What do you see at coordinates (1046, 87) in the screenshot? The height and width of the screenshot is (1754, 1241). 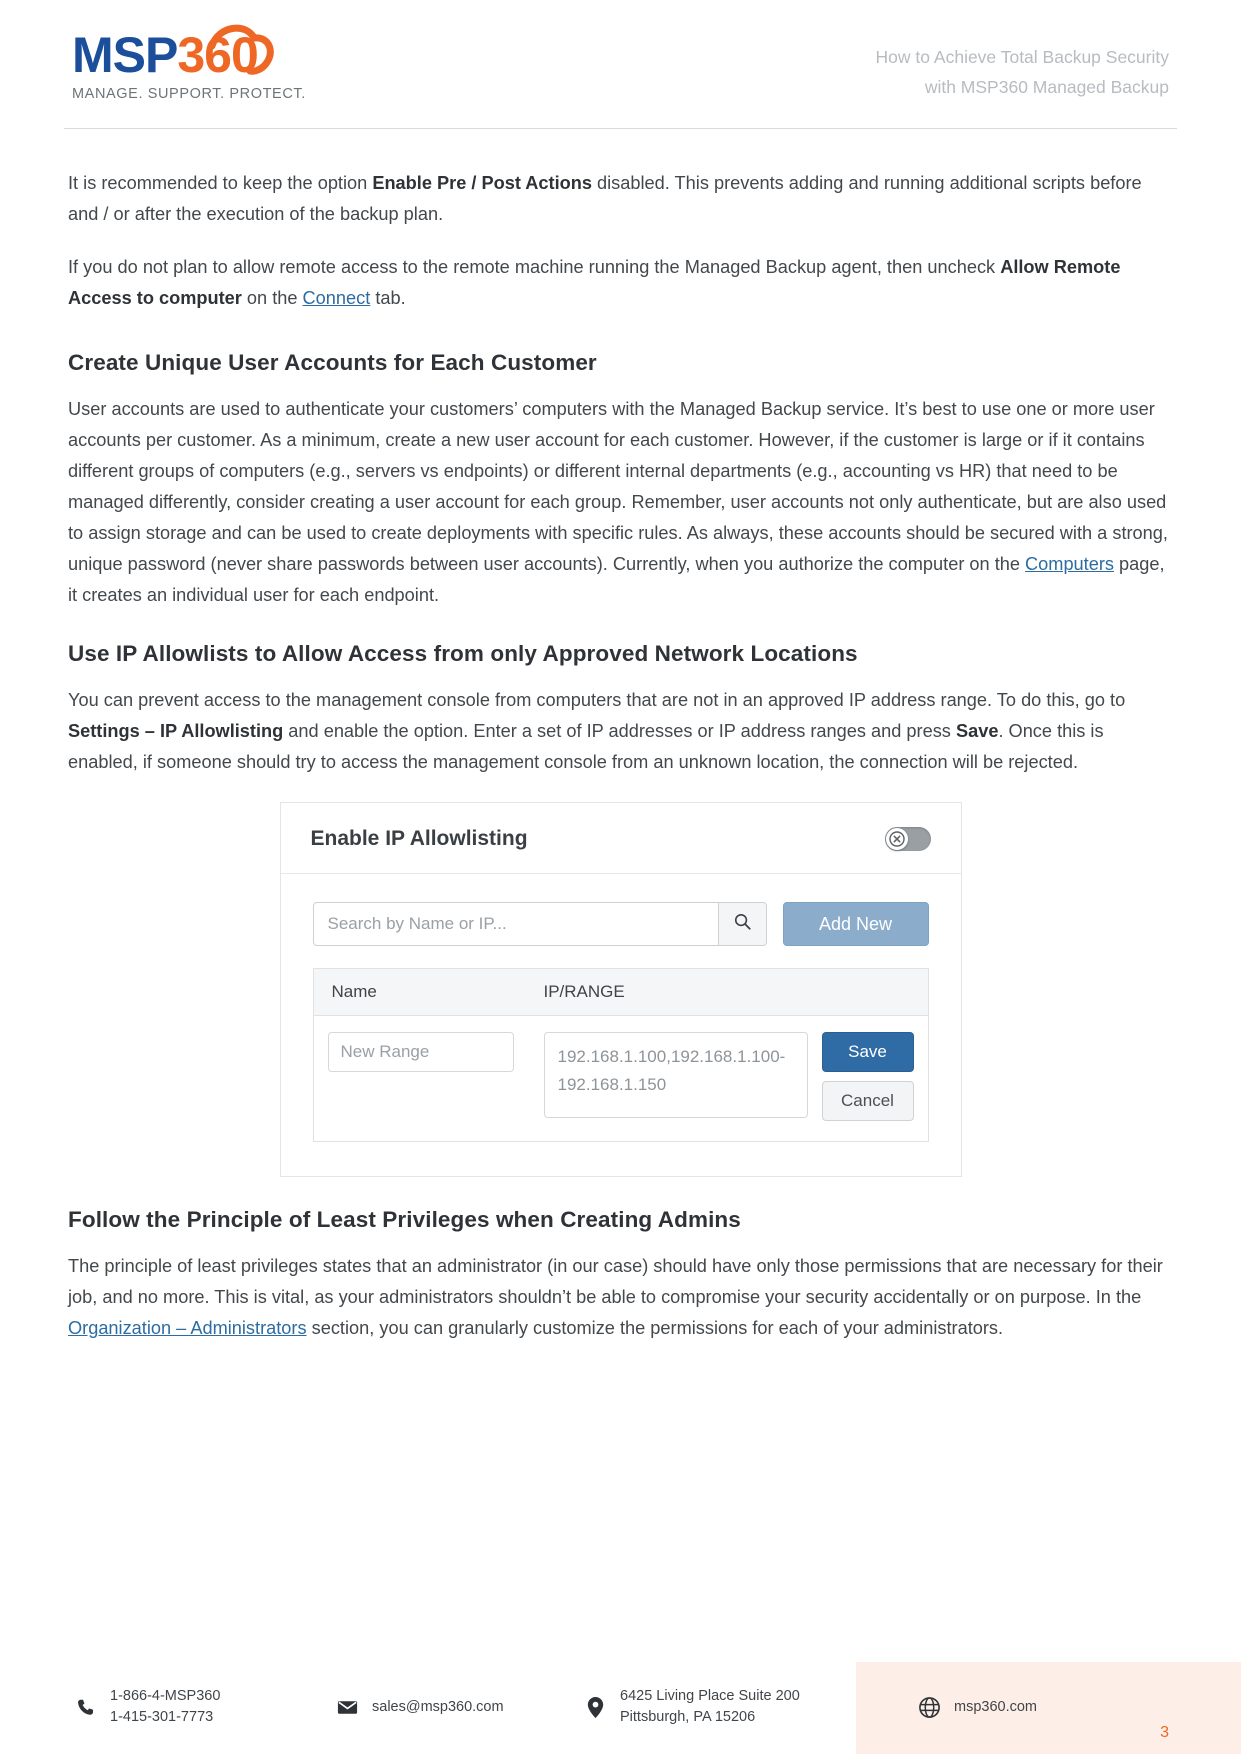 I see `header-title-line-2: with MSP360 Managed Backup` at bounding box center [1046, 87].